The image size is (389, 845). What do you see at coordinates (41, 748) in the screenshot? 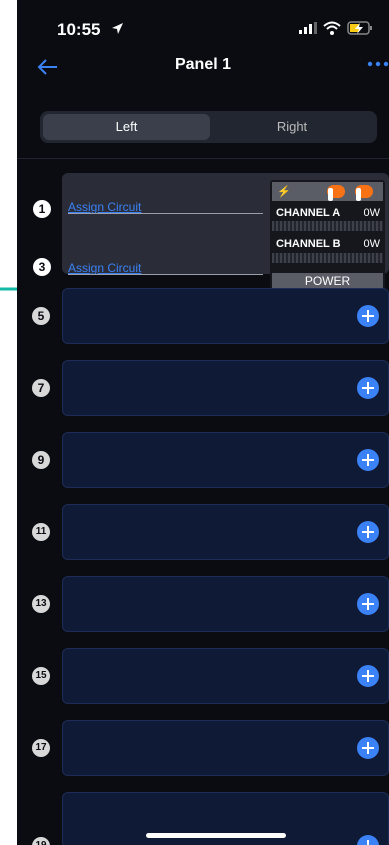
I see `row-number: 17` at bounding box center [41, 748].